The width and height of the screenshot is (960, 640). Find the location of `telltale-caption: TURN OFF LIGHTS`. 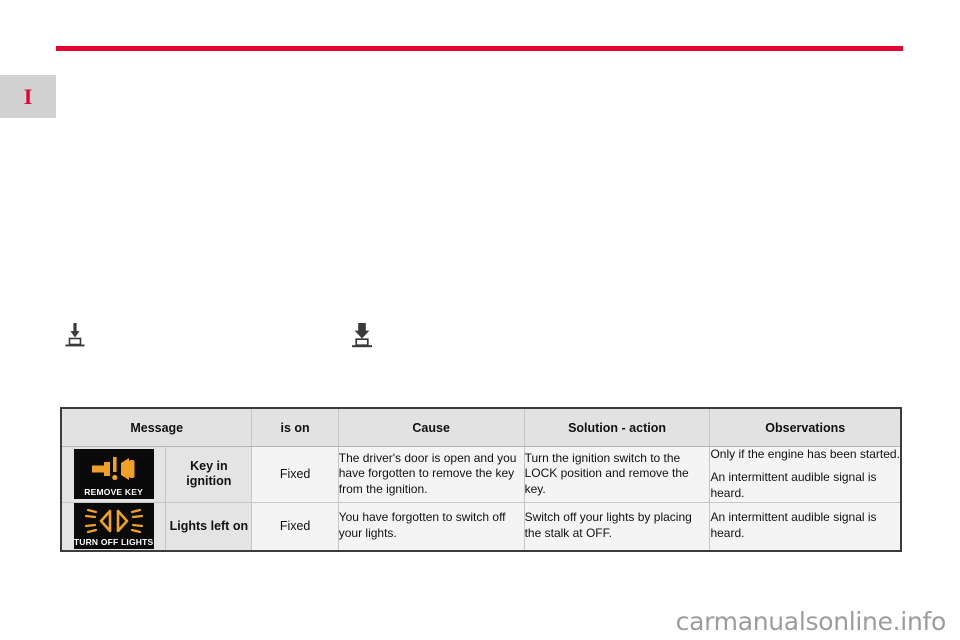

telltale-caption: TURN OFF LIGHTS is located at coordinates (113, 541).